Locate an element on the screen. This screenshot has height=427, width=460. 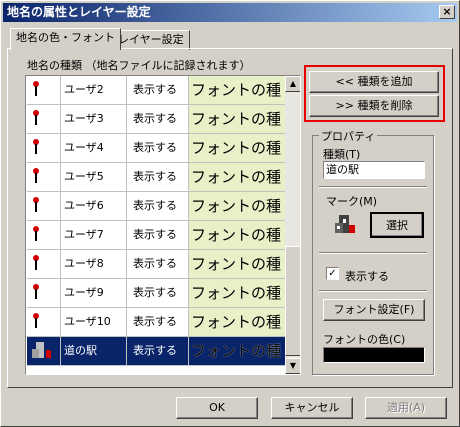
list-item-name: ユーザ5 is located at coordinates (94, 177).